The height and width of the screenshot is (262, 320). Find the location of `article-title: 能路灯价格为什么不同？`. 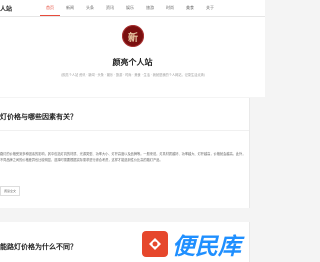

article-title: 能路灯价格为什么不同？ is located at coordinates (38, 247).